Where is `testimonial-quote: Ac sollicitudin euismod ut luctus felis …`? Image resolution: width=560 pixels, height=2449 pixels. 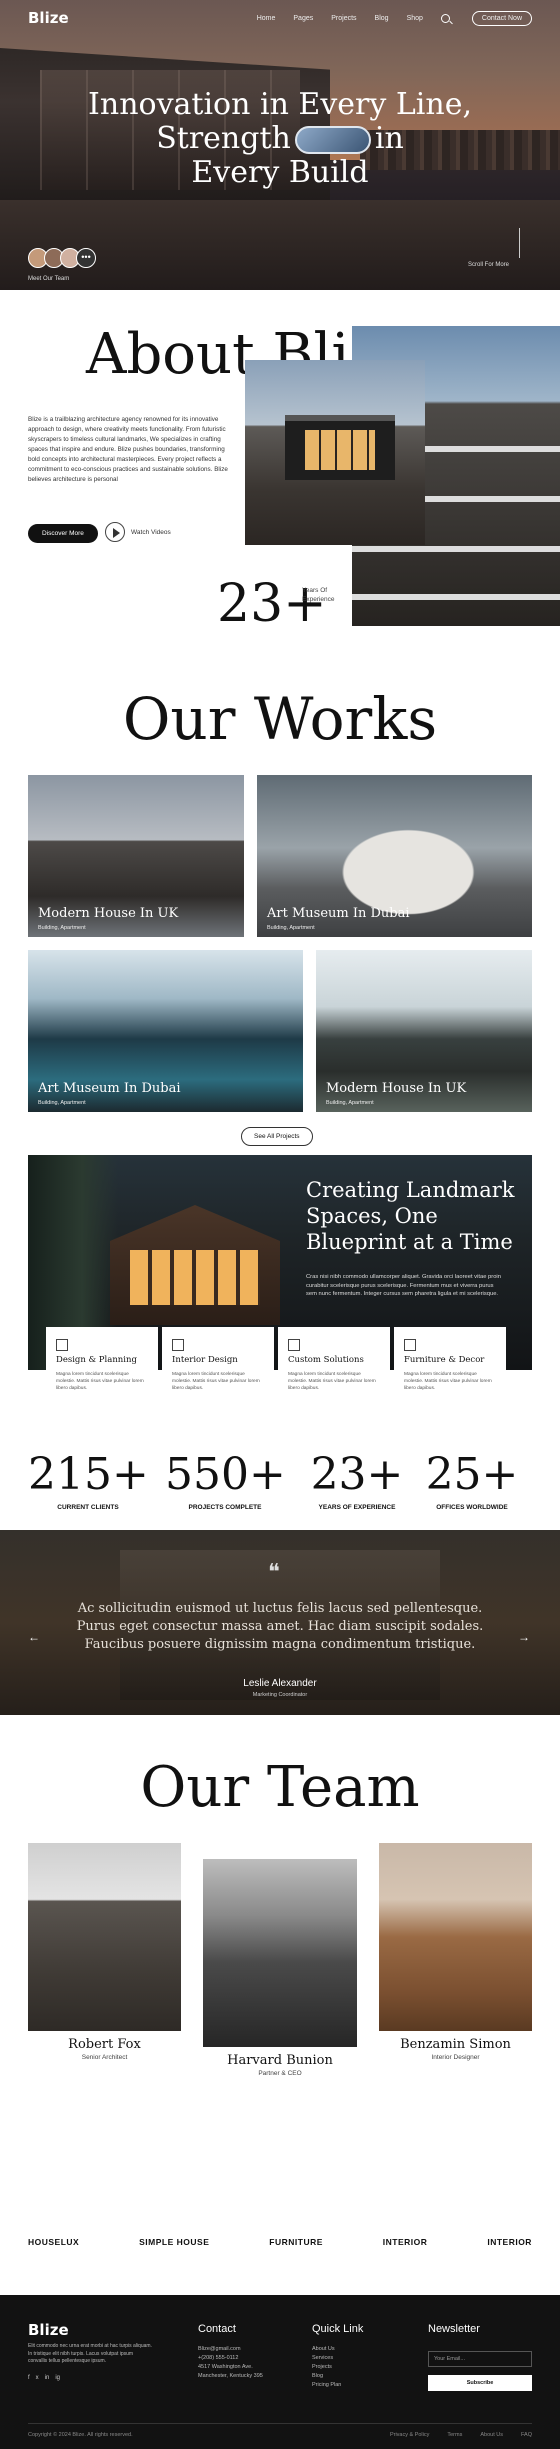
testimonial-quote: Ac sollicitudin euismod ut luctus felis … is located at coordinates (280, 1626).